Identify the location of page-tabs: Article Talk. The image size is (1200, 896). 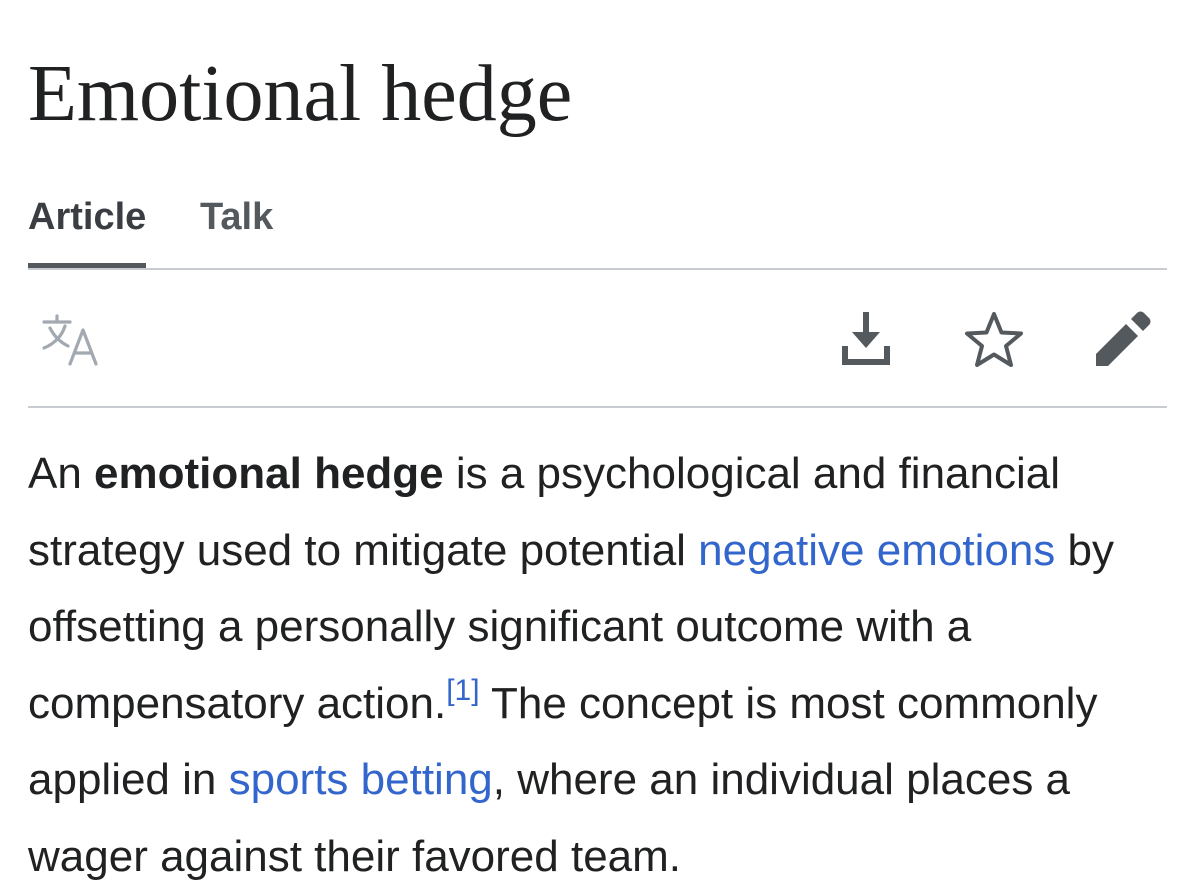
(597, 233).